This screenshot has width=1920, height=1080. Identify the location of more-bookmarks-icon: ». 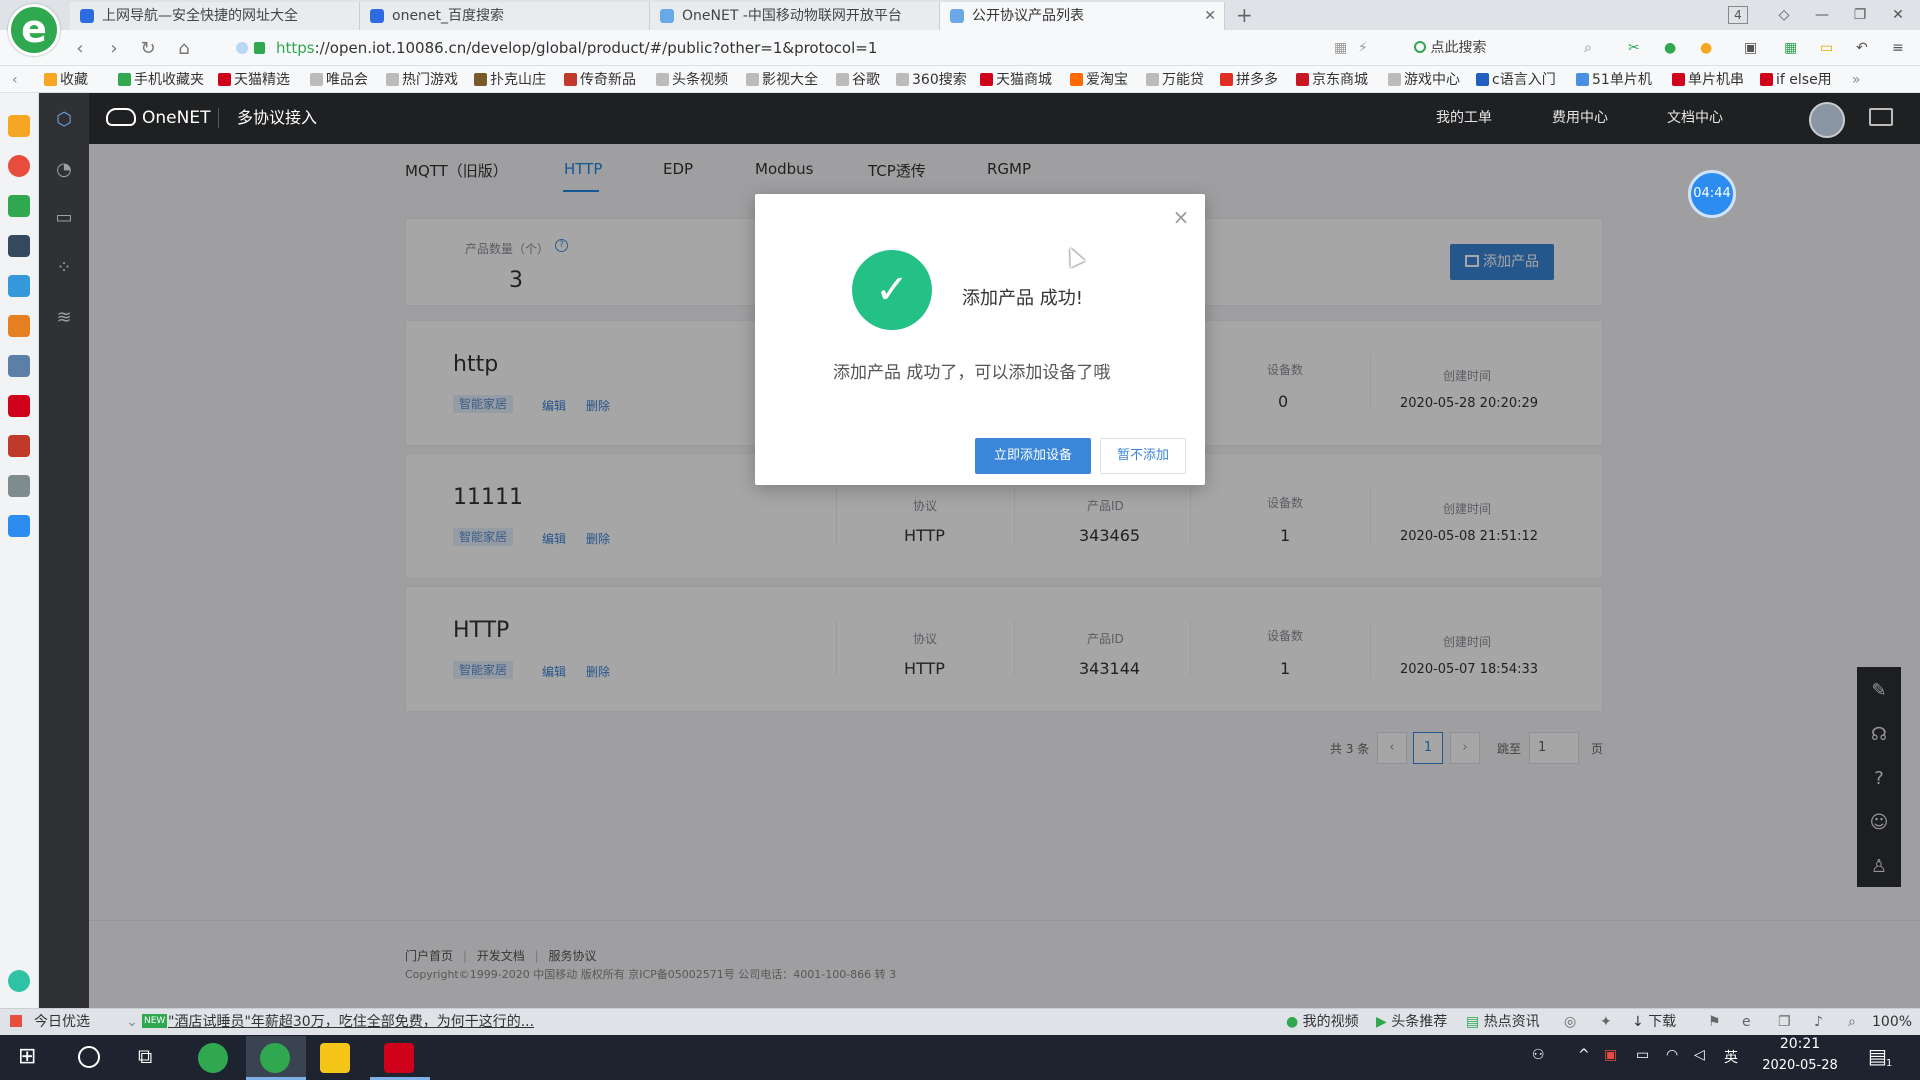
(1856, 80).